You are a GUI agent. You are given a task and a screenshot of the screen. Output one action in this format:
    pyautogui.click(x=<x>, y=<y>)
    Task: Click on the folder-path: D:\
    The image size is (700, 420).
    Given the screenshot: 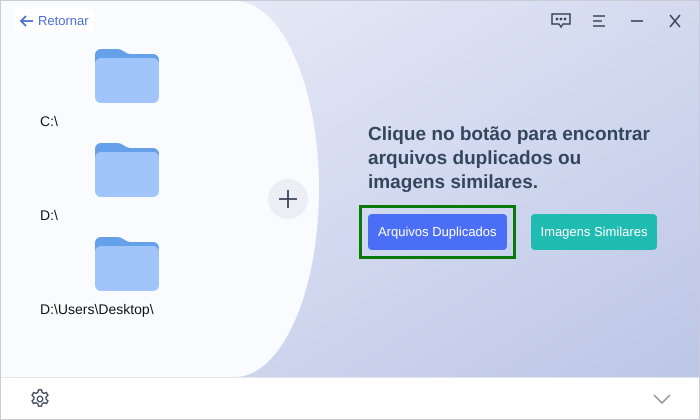 What is the action you would take?
    pyautogui.click(x=49, y=215)
    